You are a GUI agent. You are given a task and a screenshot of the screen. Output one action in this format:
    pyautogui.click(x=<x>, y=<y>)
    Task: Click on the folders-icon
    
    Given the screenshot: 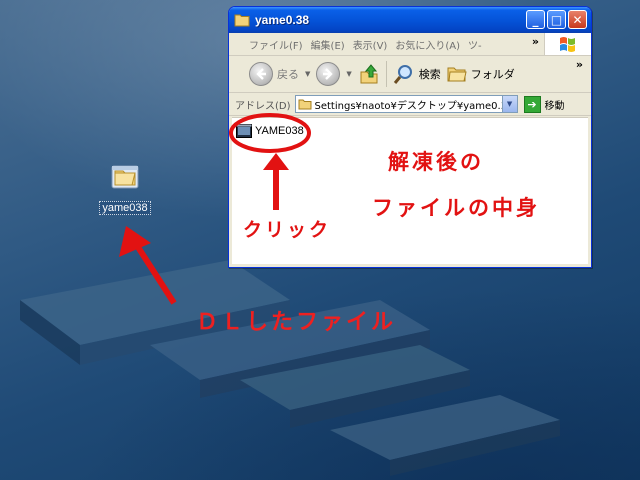 What is the action you would take?
    pyautogui.click(x=457, y=74)
    